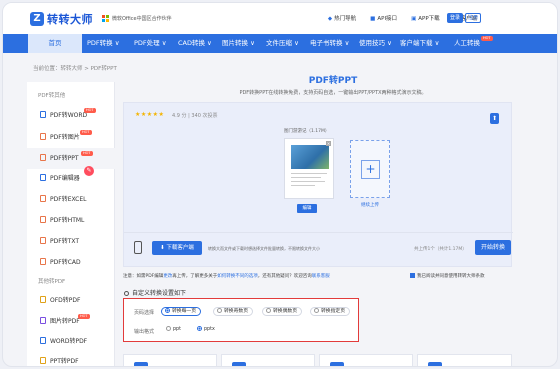  What do you see at coordinates (70, 19) in the screenshot?
I see `logo-text: 转转大师` at bounding box center [70, 19].